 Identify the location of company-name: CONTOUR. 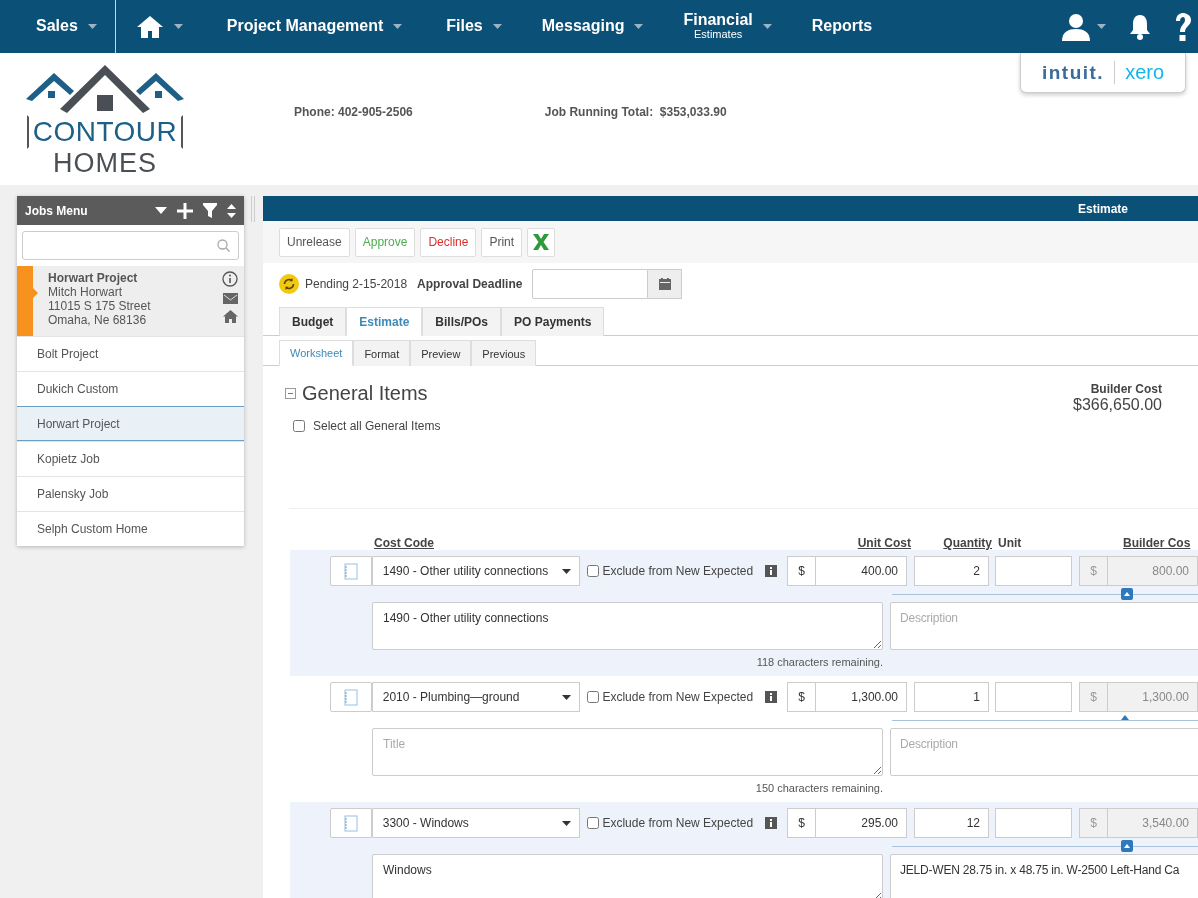
(105, 132).